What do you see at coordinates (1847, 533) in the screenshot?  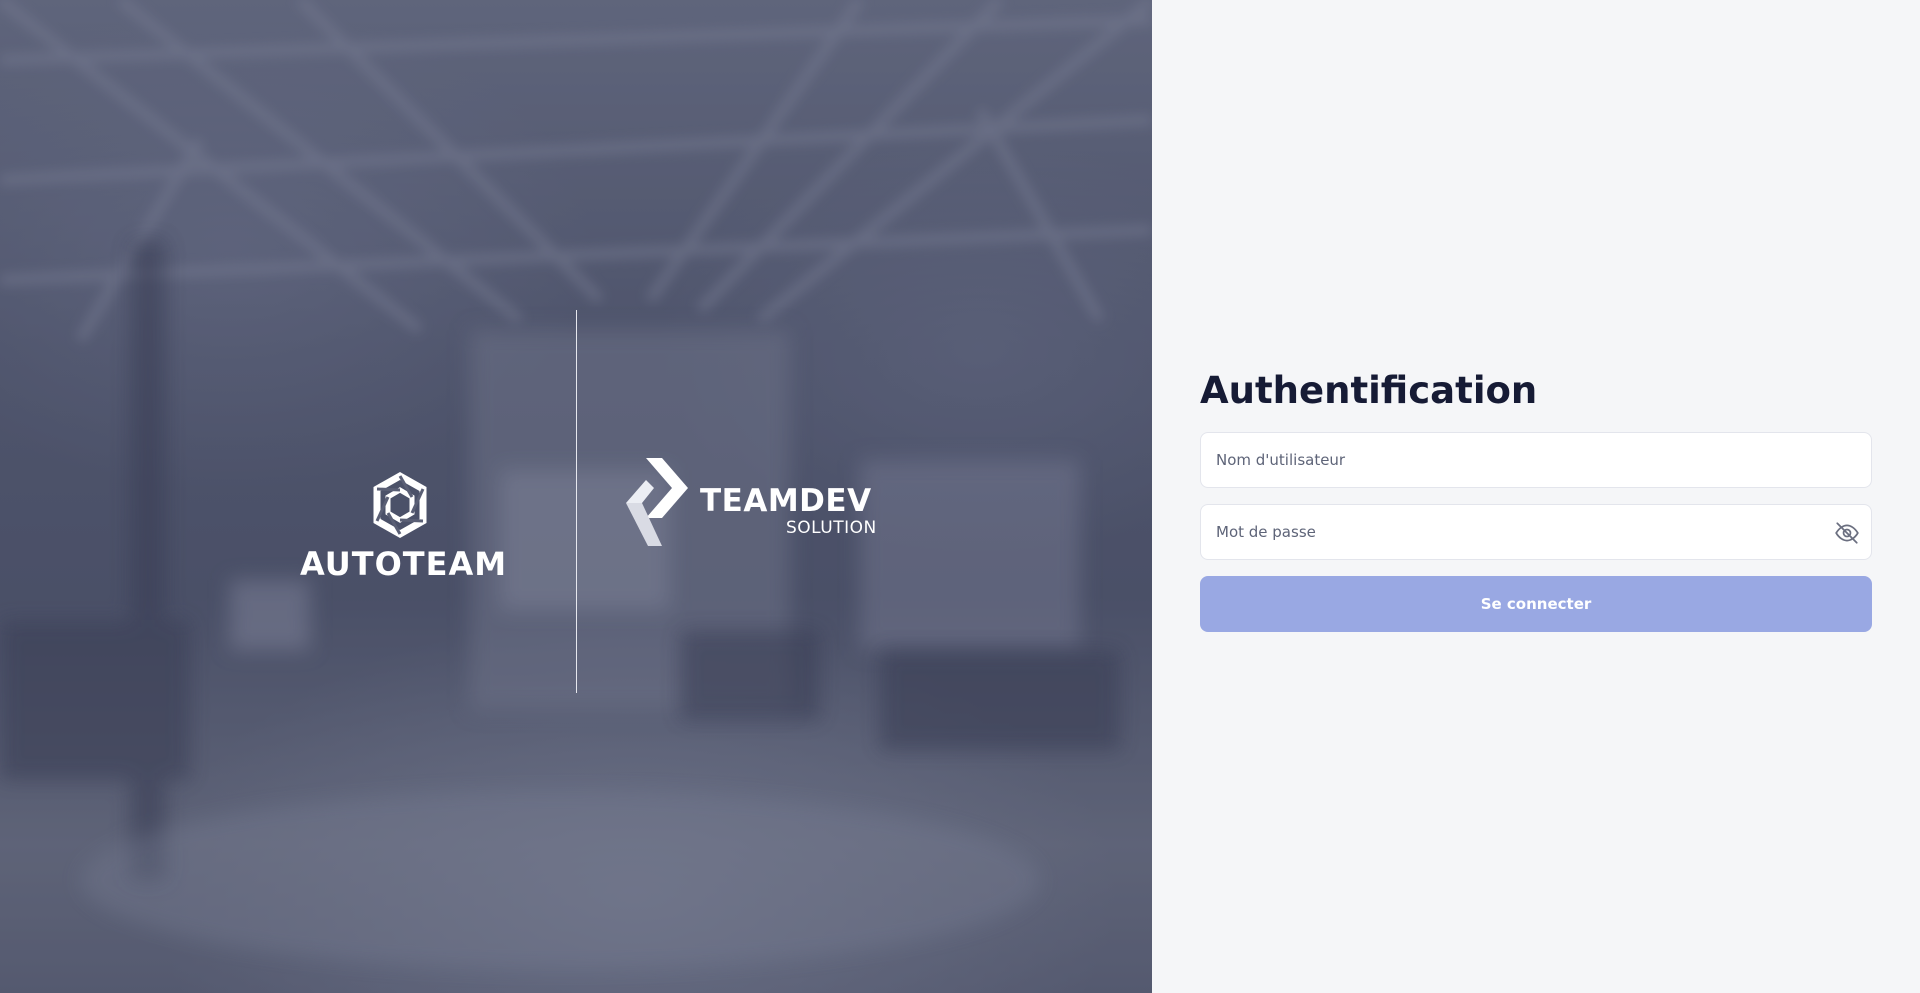 I see `eye-slash-icon` at bounding box center [1847, 533].